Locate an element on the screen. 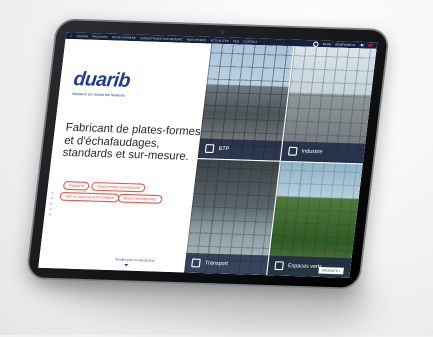 The image size is (433, 337). slider-dots is located at coordinates (51, 203).